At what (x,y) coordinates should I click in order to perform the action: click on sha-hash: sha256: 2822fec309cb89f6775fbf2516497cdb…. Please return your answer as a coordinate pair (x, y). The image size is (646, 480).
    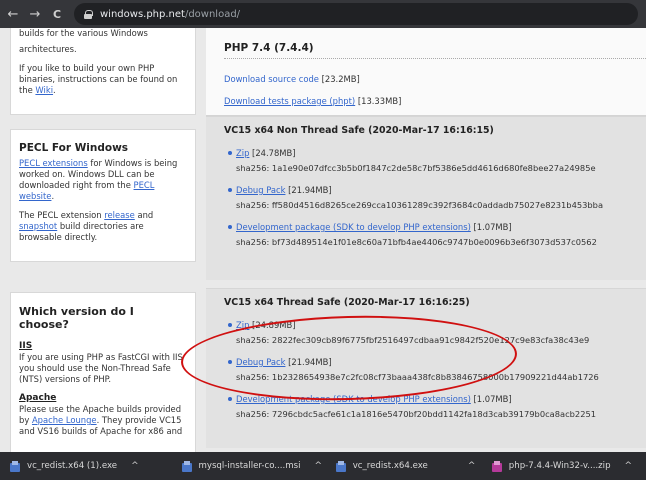
    Looking at the image, I should click on (413, 340).